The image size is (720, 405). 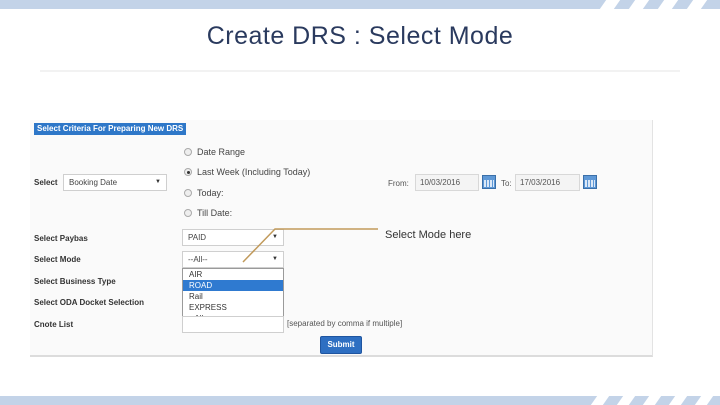 What do you see at coordinates (310, 245) in the screenshot?
I see `callout-arrow` at bounding box center [310, 245].